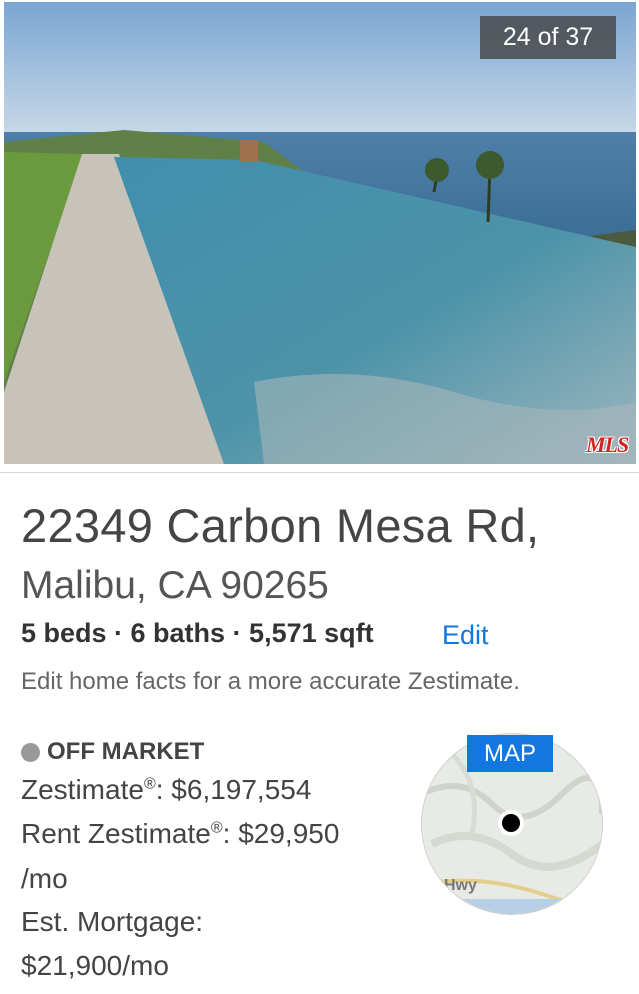  What do you see at coordinates (511, 823) in the screenshot?
I see `location-pin-icon` at bounding box center [511, 823].